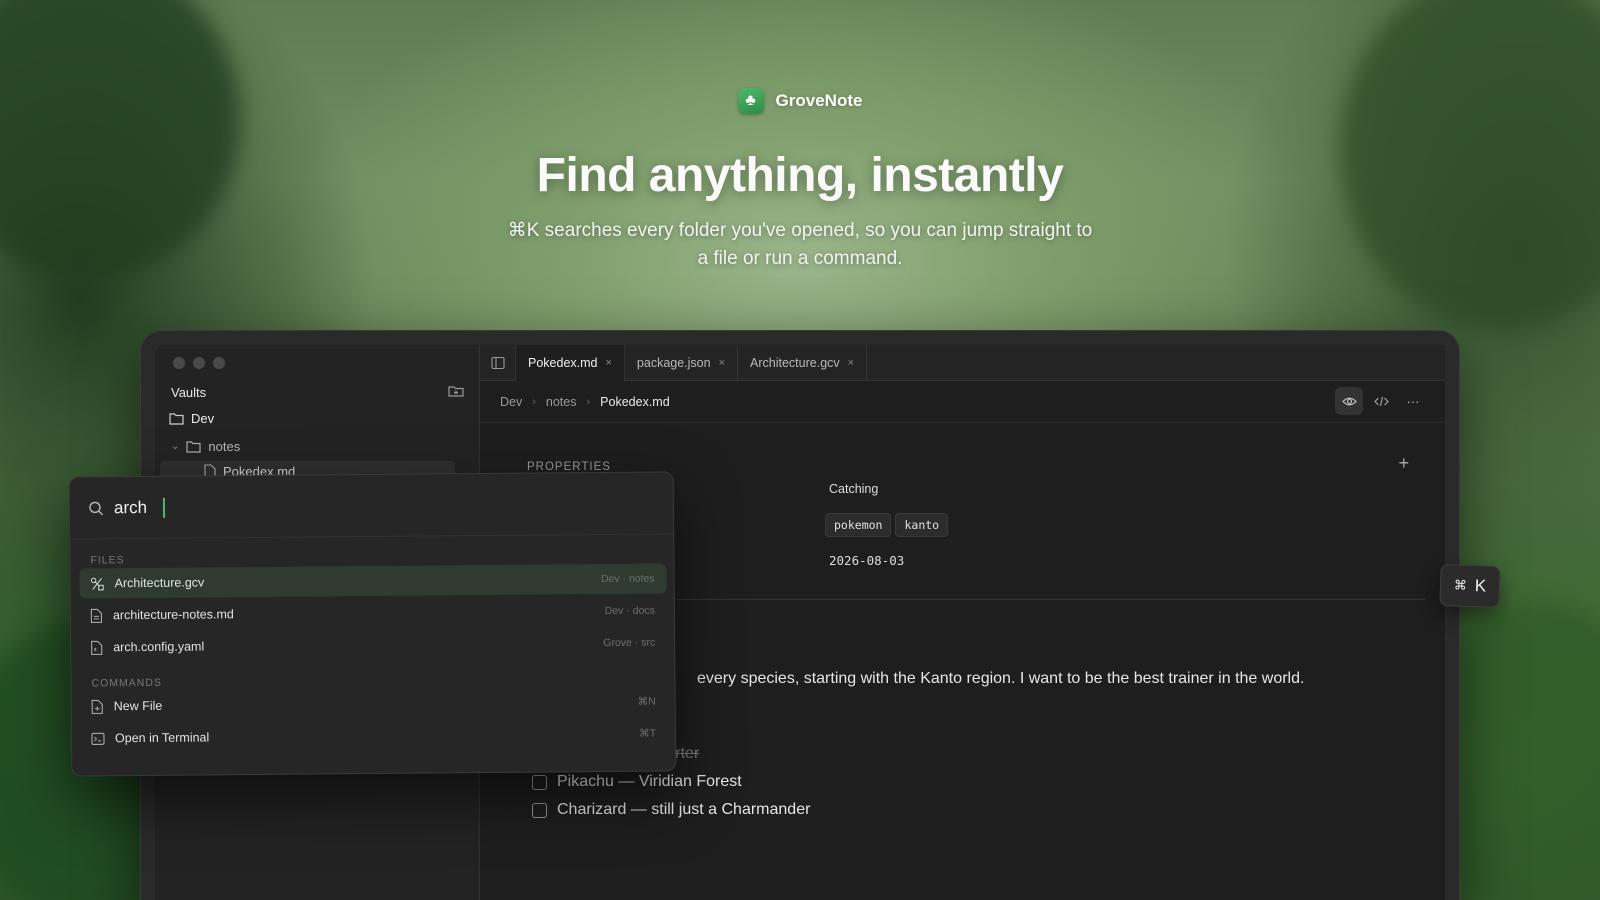 The image size is (1600, 900). I want to click on sidebar-toggle-button, so click(498, 363).